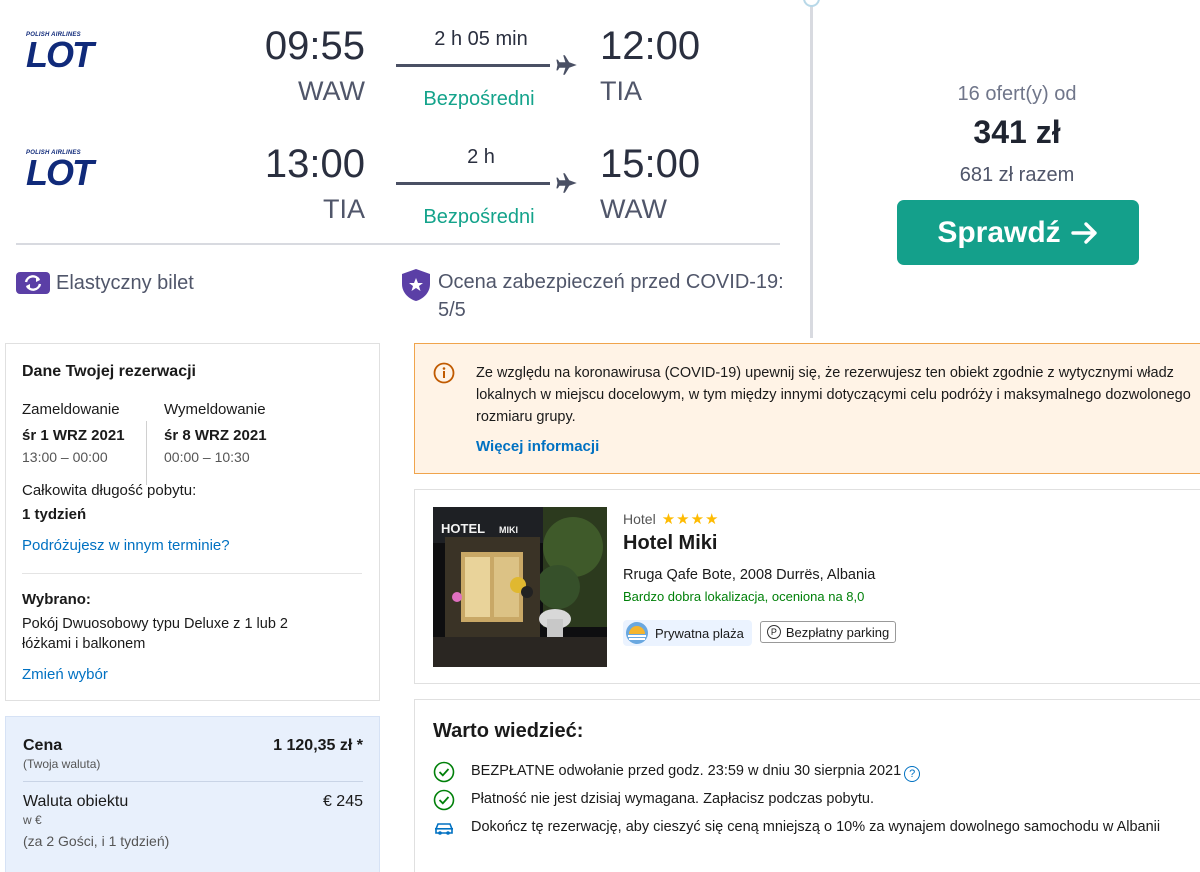  What do you see at coordinates (126, 545) in the screenshot?
I see `other-dates-link: Podróżujesz w innym terminie?` at bounding box center [126, 545].